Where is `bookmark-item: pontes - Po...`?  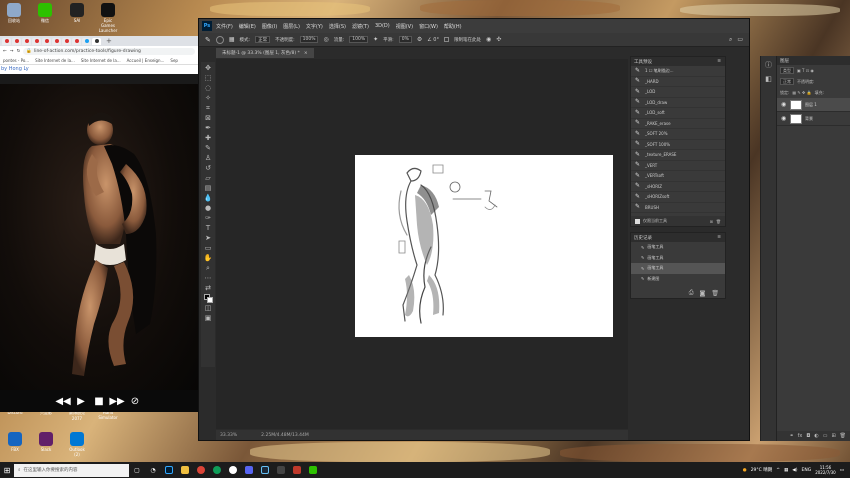 bookmark-item: pontes - Po... is located at coordinates (16, 60).